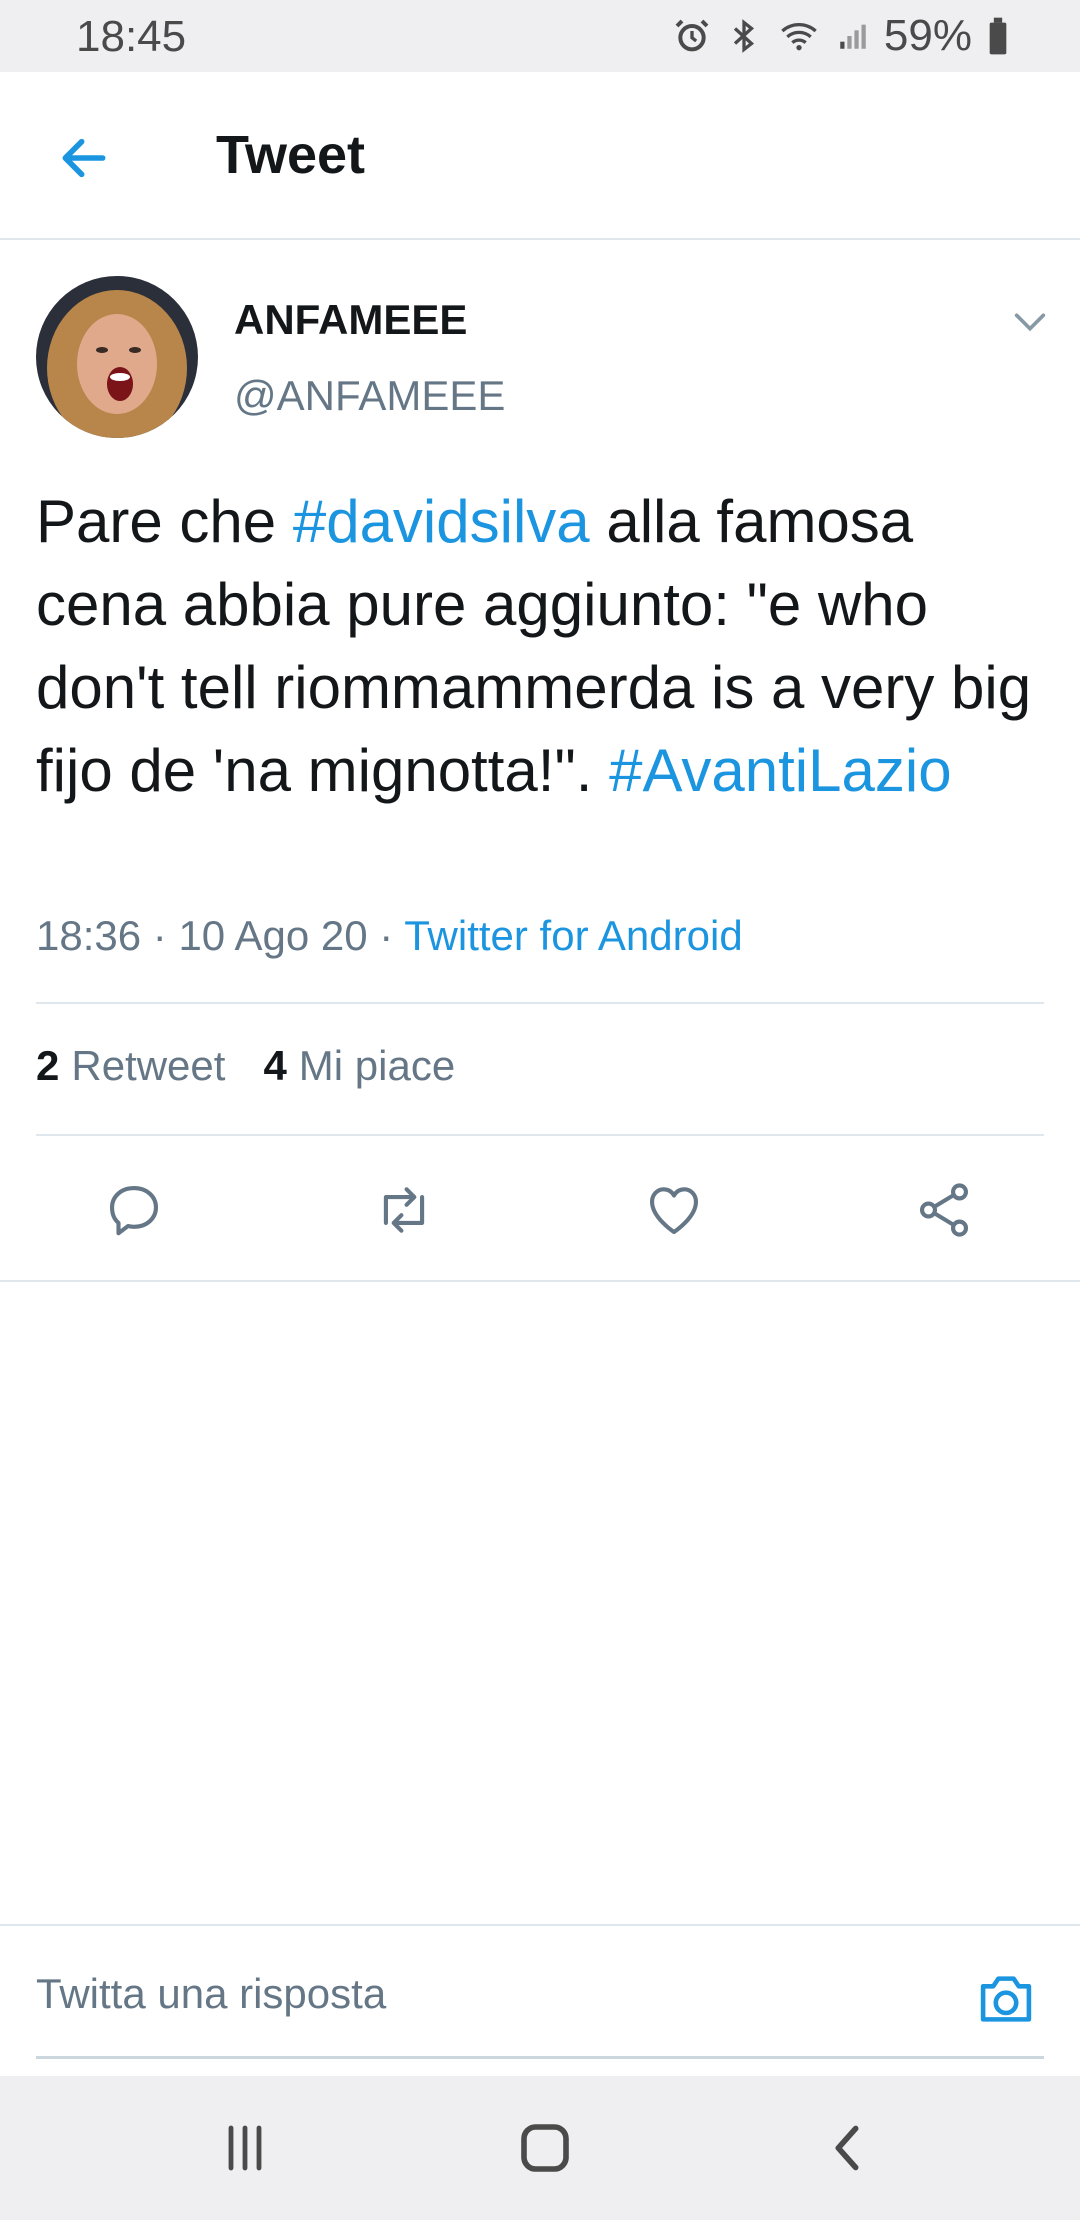 The height and width of the screenshot is (2220, 1080). I want to click on like-count: 4, so click(275, 1065).